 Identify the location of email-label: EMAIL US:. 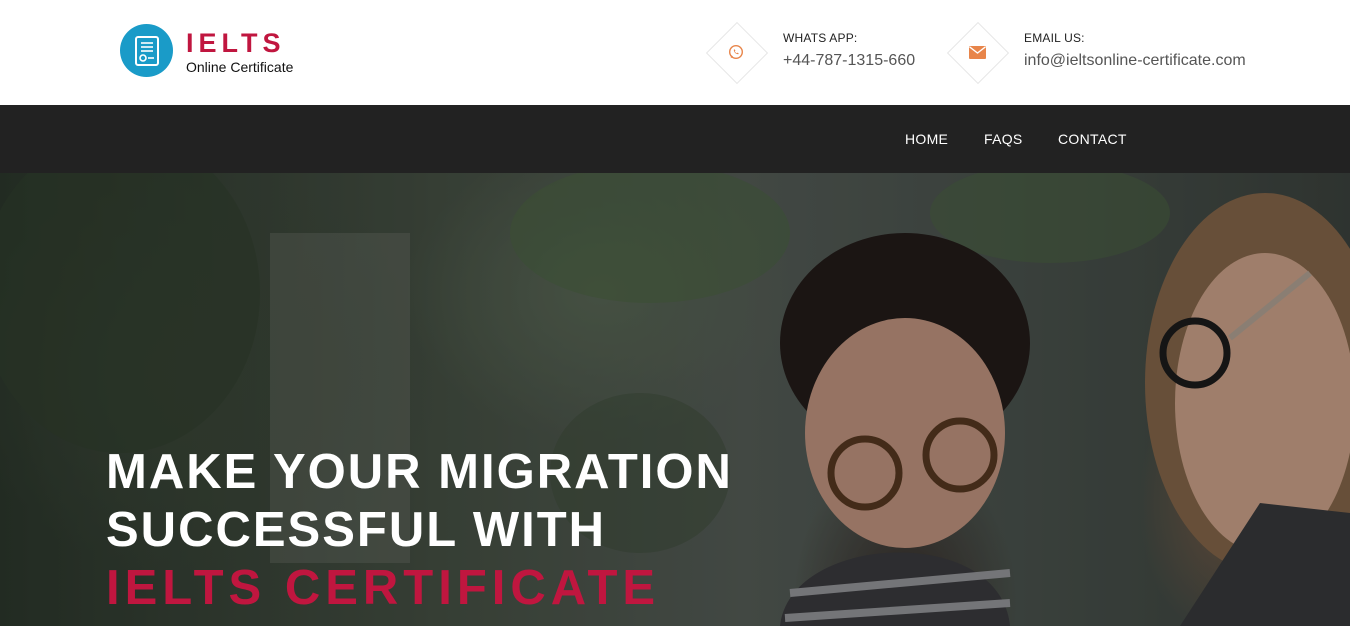
(1054, 37).